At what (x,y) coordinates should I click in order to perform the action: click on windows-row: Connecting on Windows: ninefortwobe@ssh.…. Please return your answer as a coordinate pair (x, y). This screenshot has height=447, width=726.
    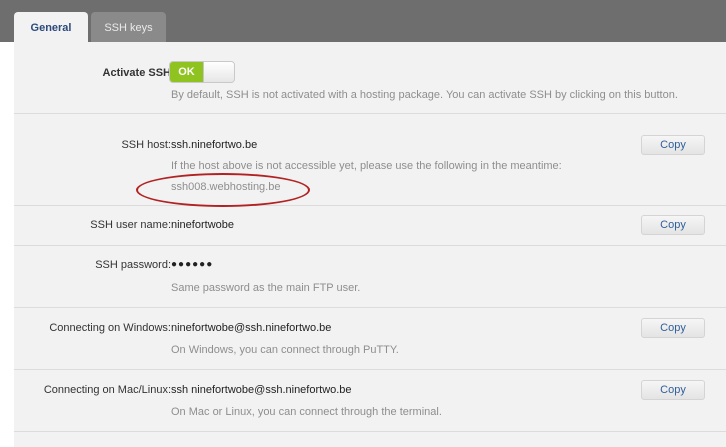
    Looking at the image, I should click on (370, 338).